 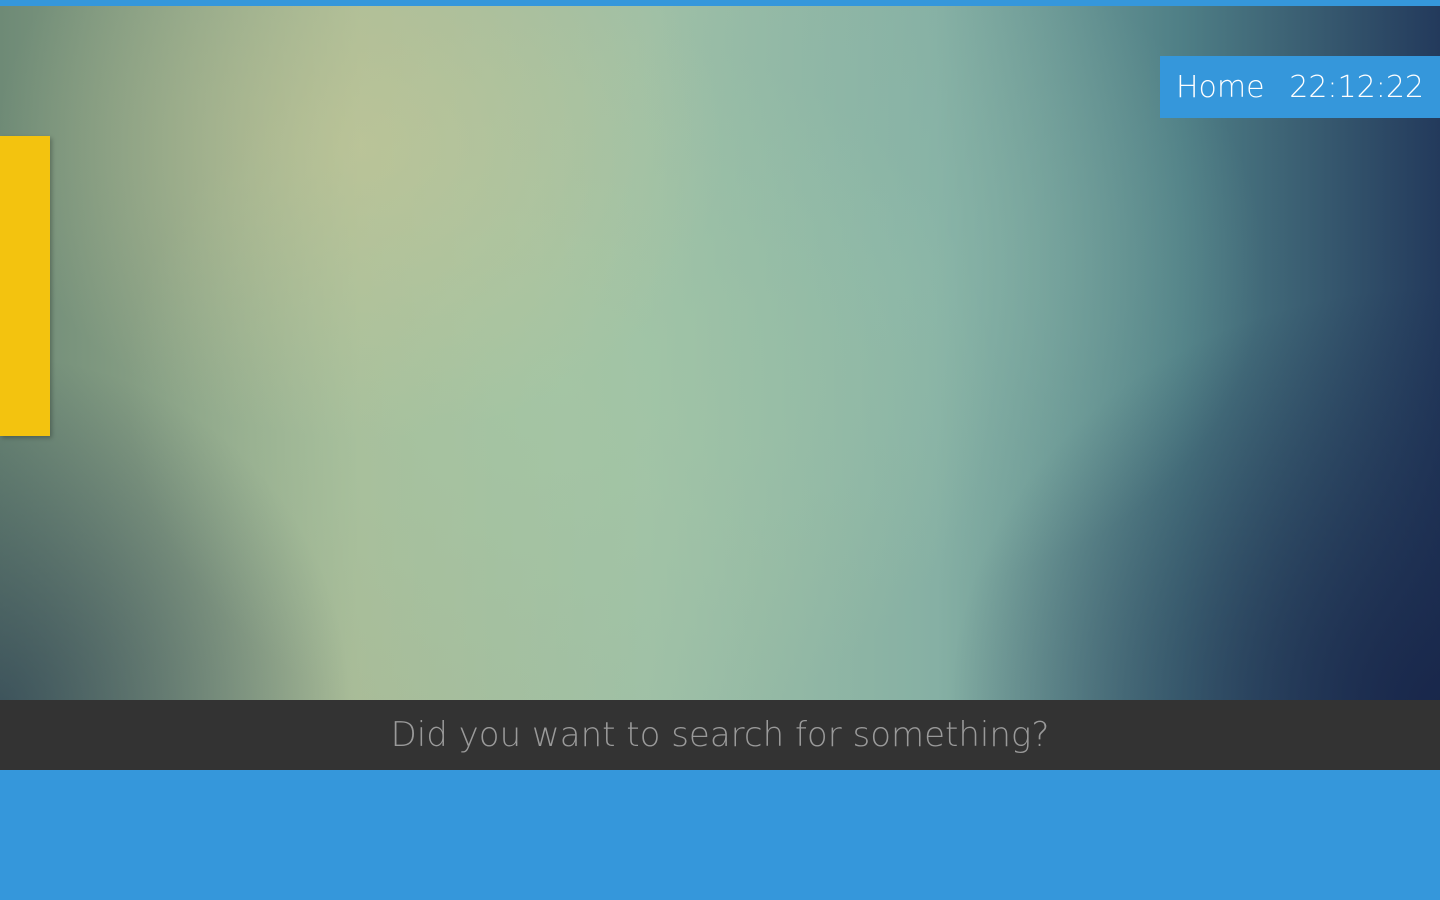 I want to click on side-menu-tab, so click(x=25, y=286).